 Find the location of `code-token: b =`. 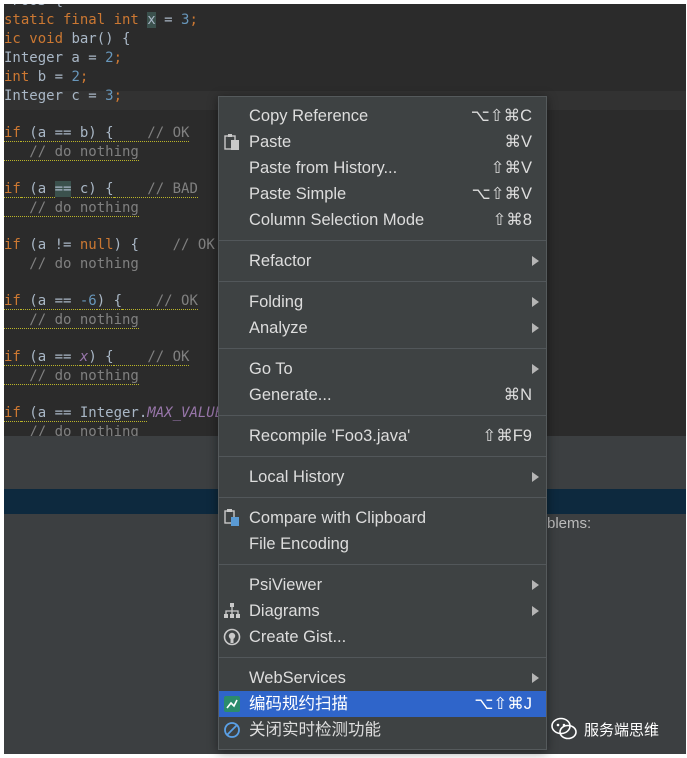

code-token: b = is located at coordinates (54, 77).